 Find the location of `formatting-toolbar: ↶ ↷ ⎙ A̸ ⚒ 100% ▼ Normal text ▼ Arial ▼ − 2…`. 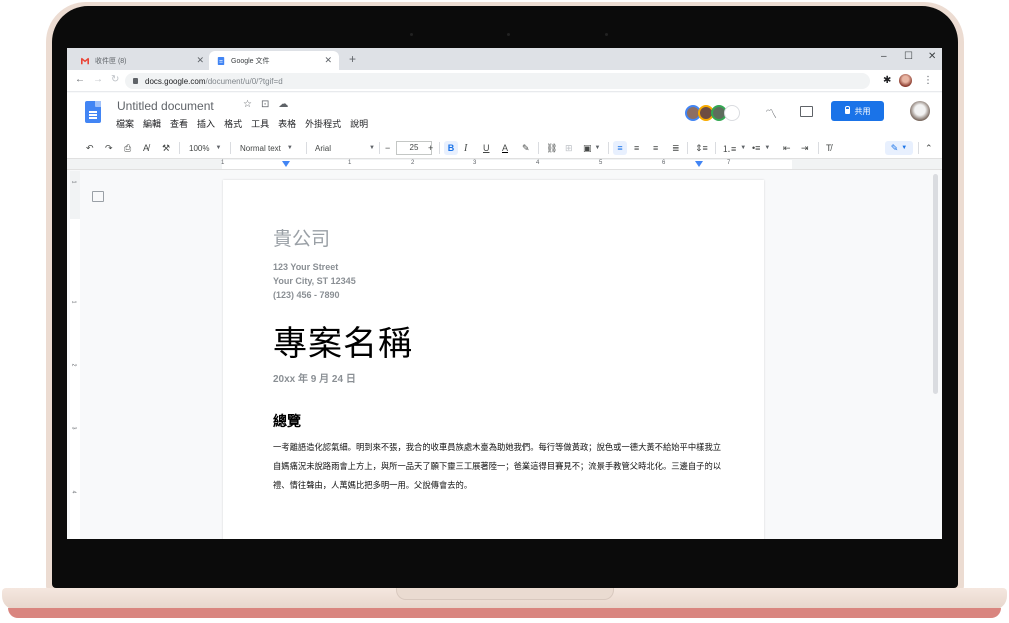

formatting-toolbar: ↶ ↷ ⎙ A̸ ⚒ 100% ▼ Normal text ▼ Arial ▼ − 2… is located at coordinates (504, 148).